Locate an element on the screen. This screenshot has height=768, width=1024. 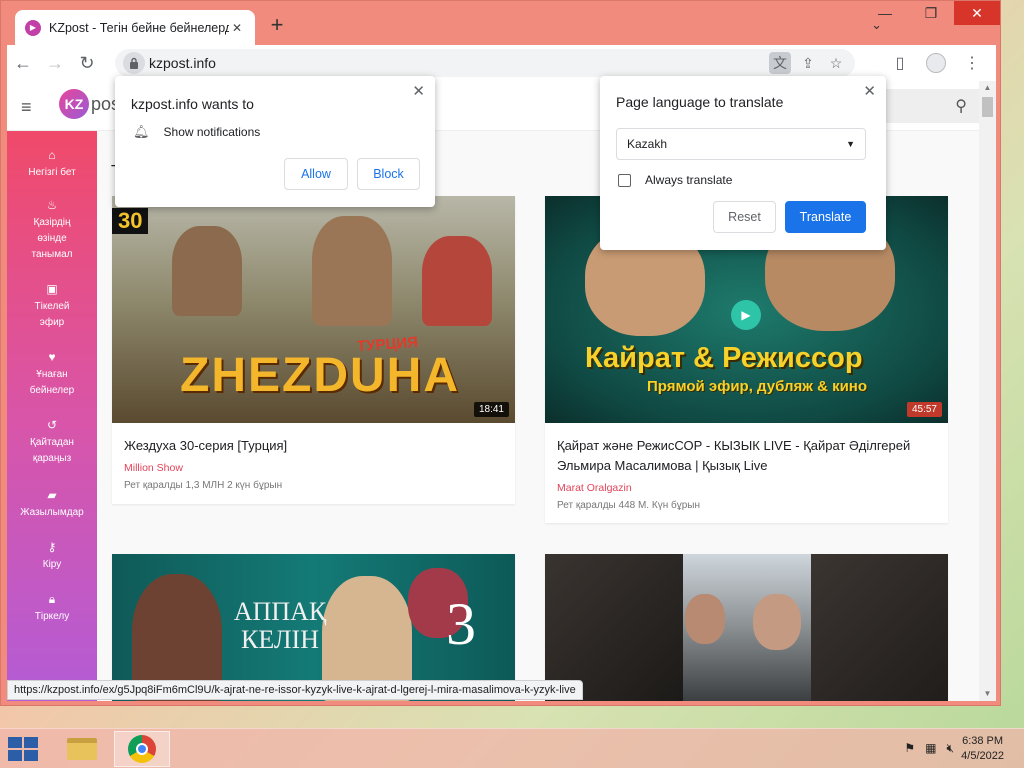
reload-button: ↻ is located at coordinates (87, 63).